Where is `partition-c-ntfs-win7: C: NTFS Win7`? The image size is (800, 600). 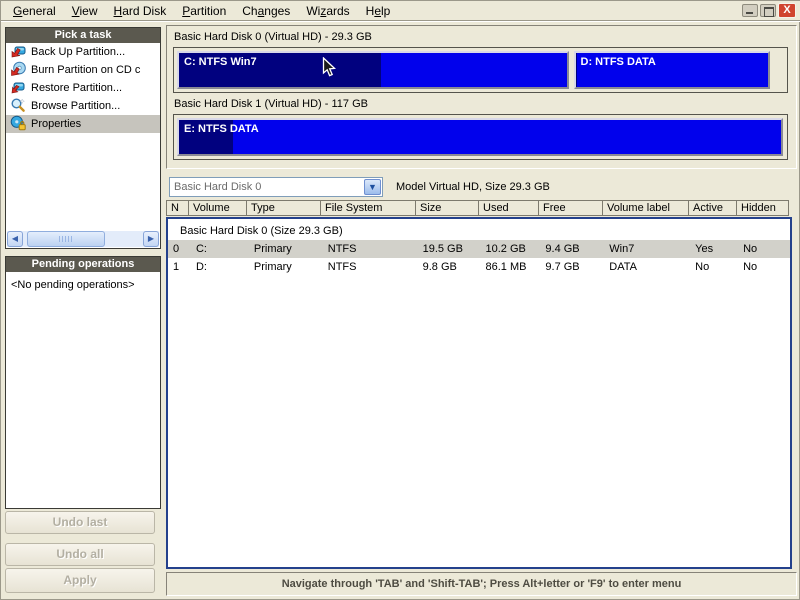
partition-c-ntfs-win7: C: NTFS Win7 is located at coordinates (373, 70).